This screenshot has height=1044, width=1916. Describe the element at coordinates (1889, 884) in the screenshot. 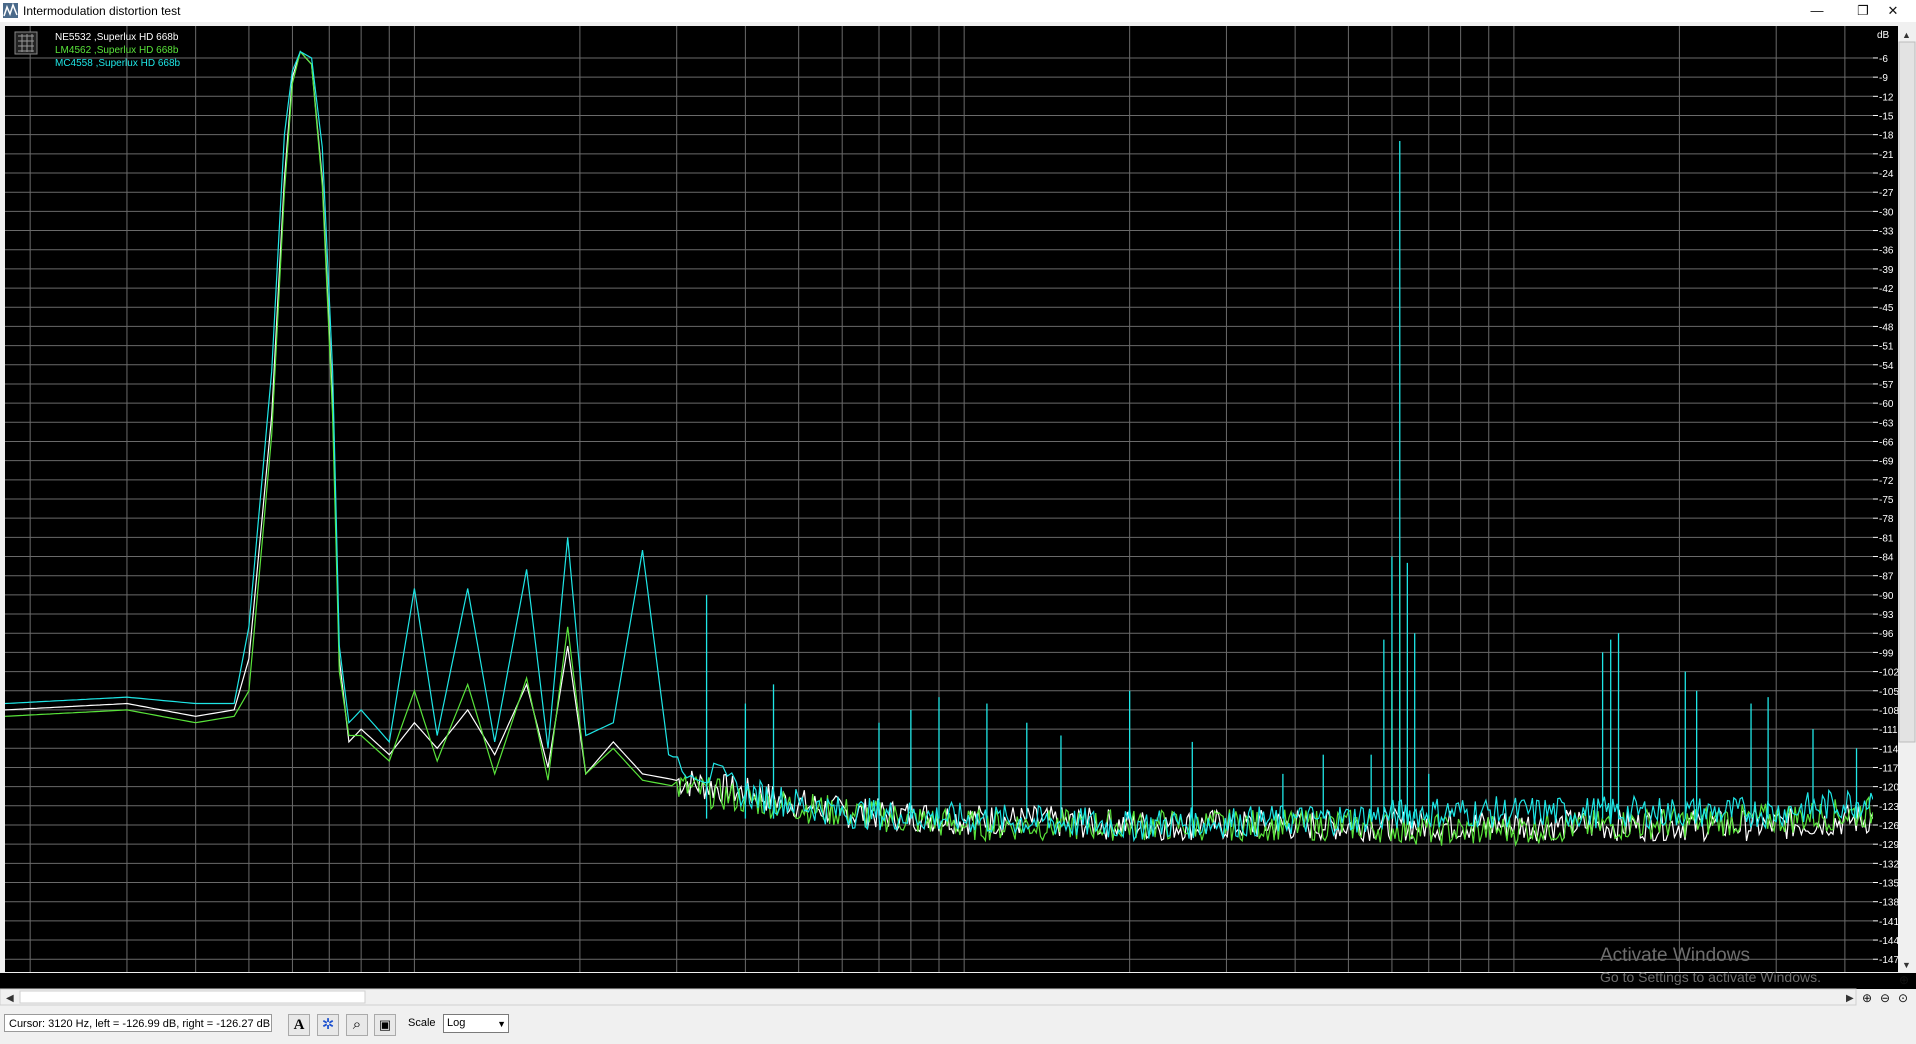

I see `y-tick-label: -135` at that location.